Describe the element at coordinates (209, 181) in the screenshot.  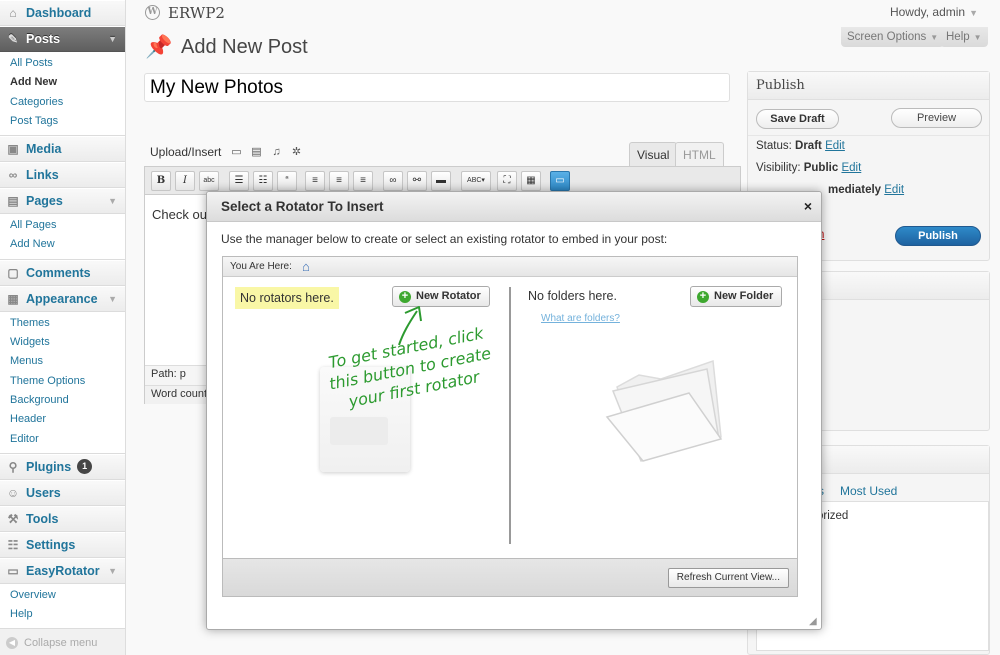
I see `strikethrough-icon: abc` at that location.